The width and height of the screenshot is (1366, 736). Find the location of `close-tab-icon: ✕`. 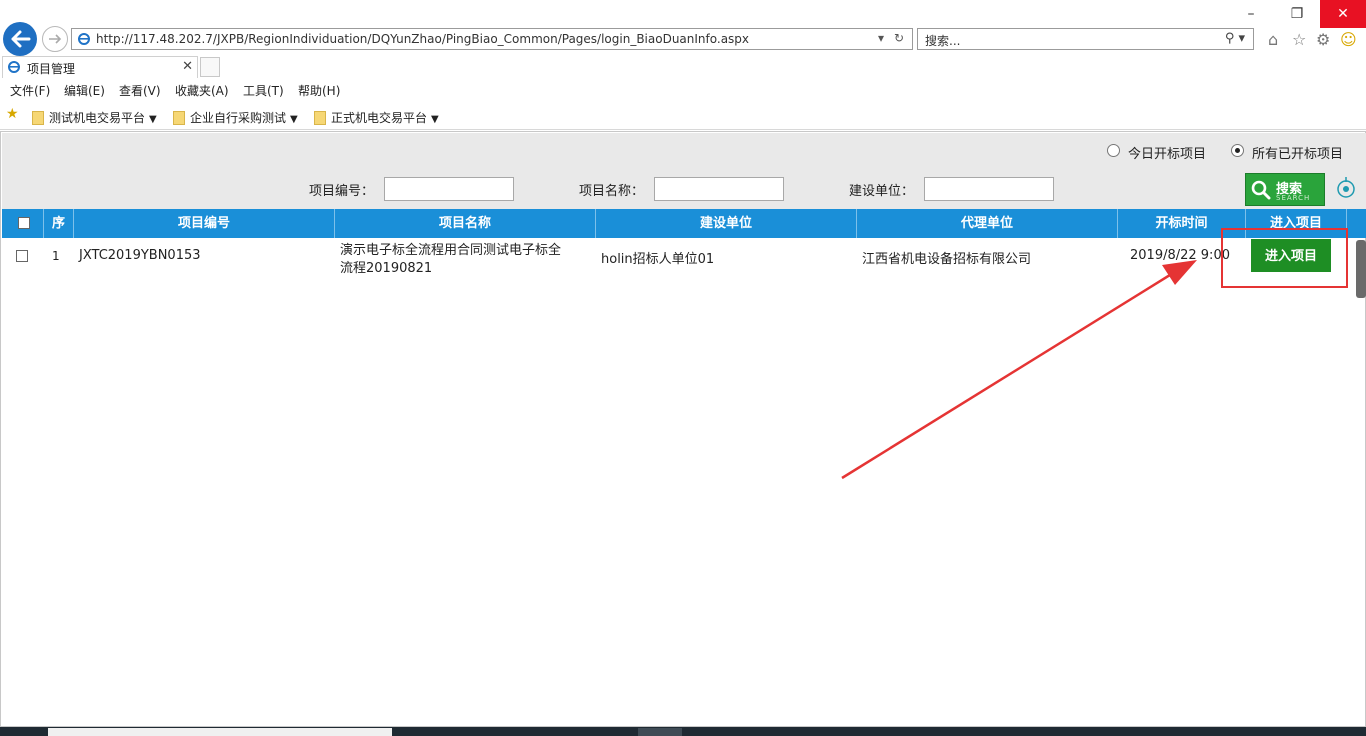

close-tab-icon: ✕ is located at coordinates (187, 66).